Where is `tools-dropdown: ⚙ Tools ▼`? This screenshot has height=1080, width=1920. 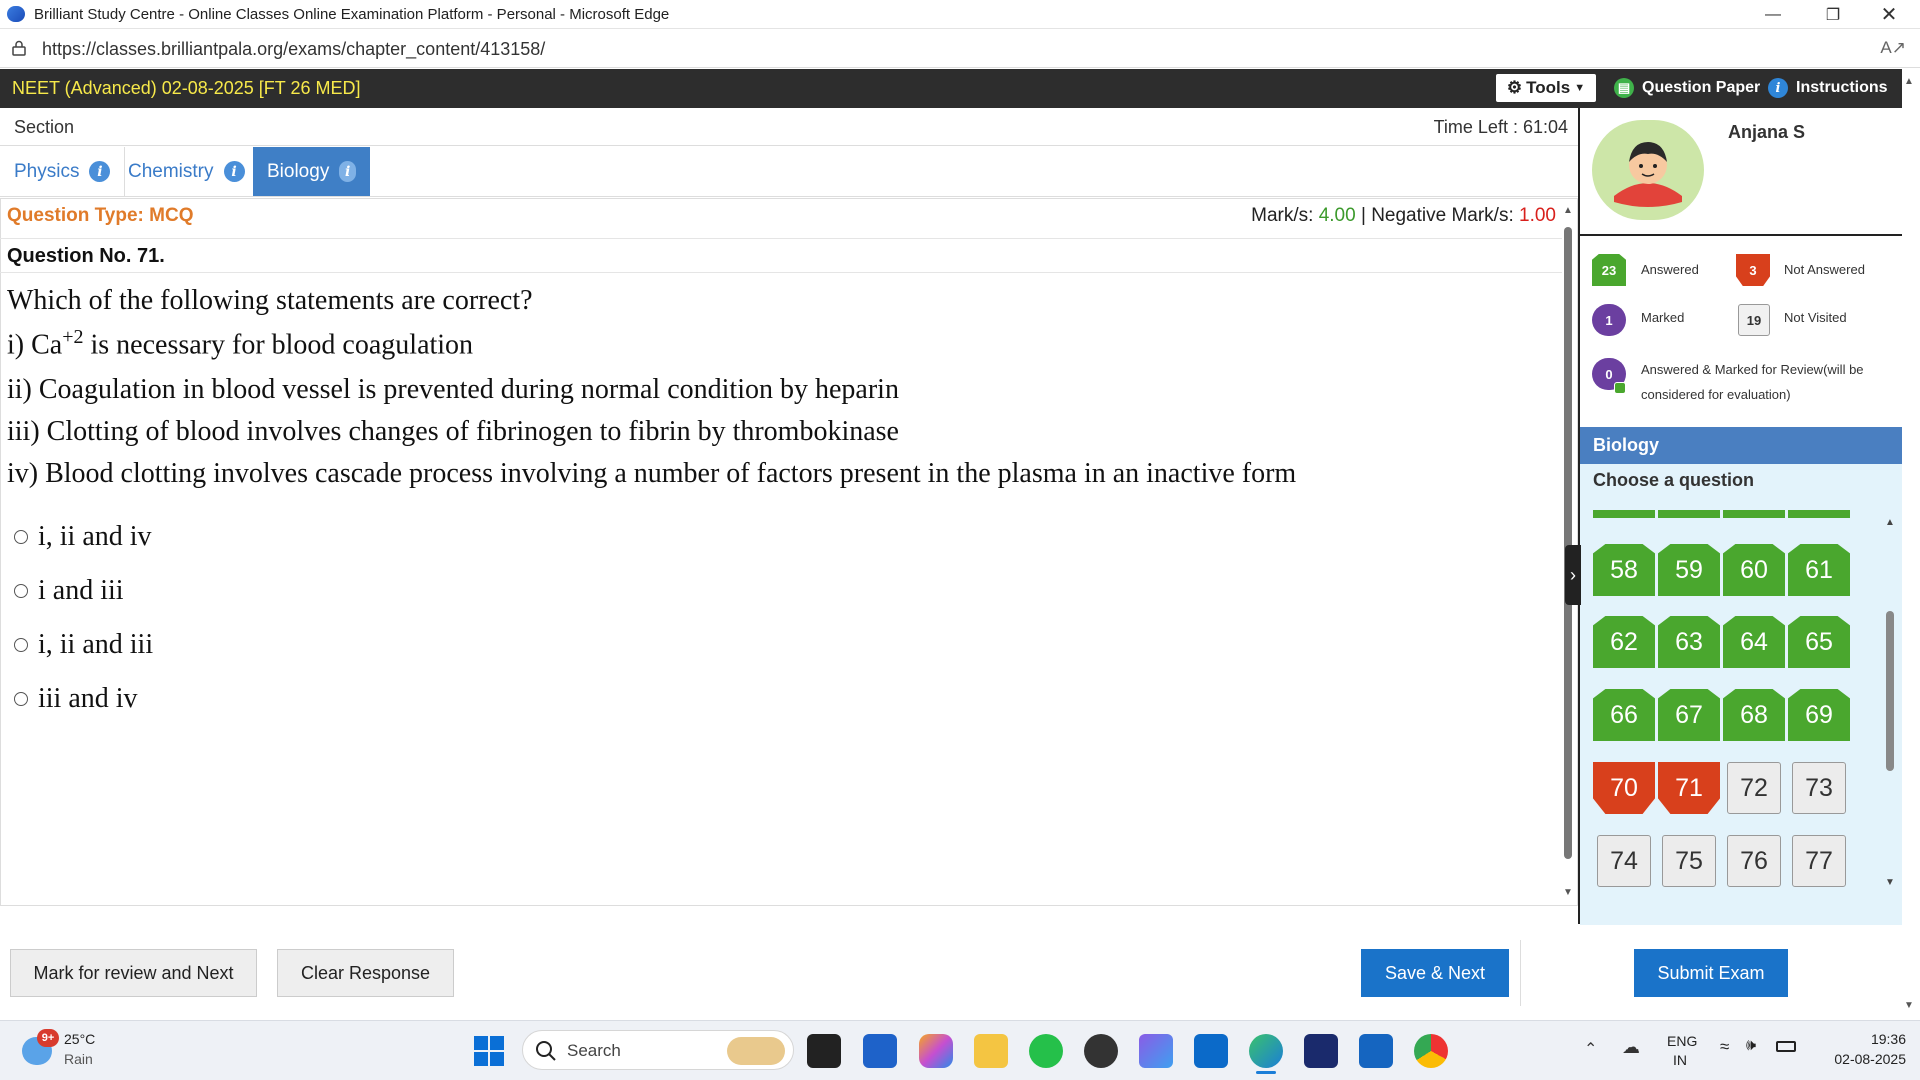 tools-dropdown: ⚙ Tools ▼ is located at coordinates (1546, 88).